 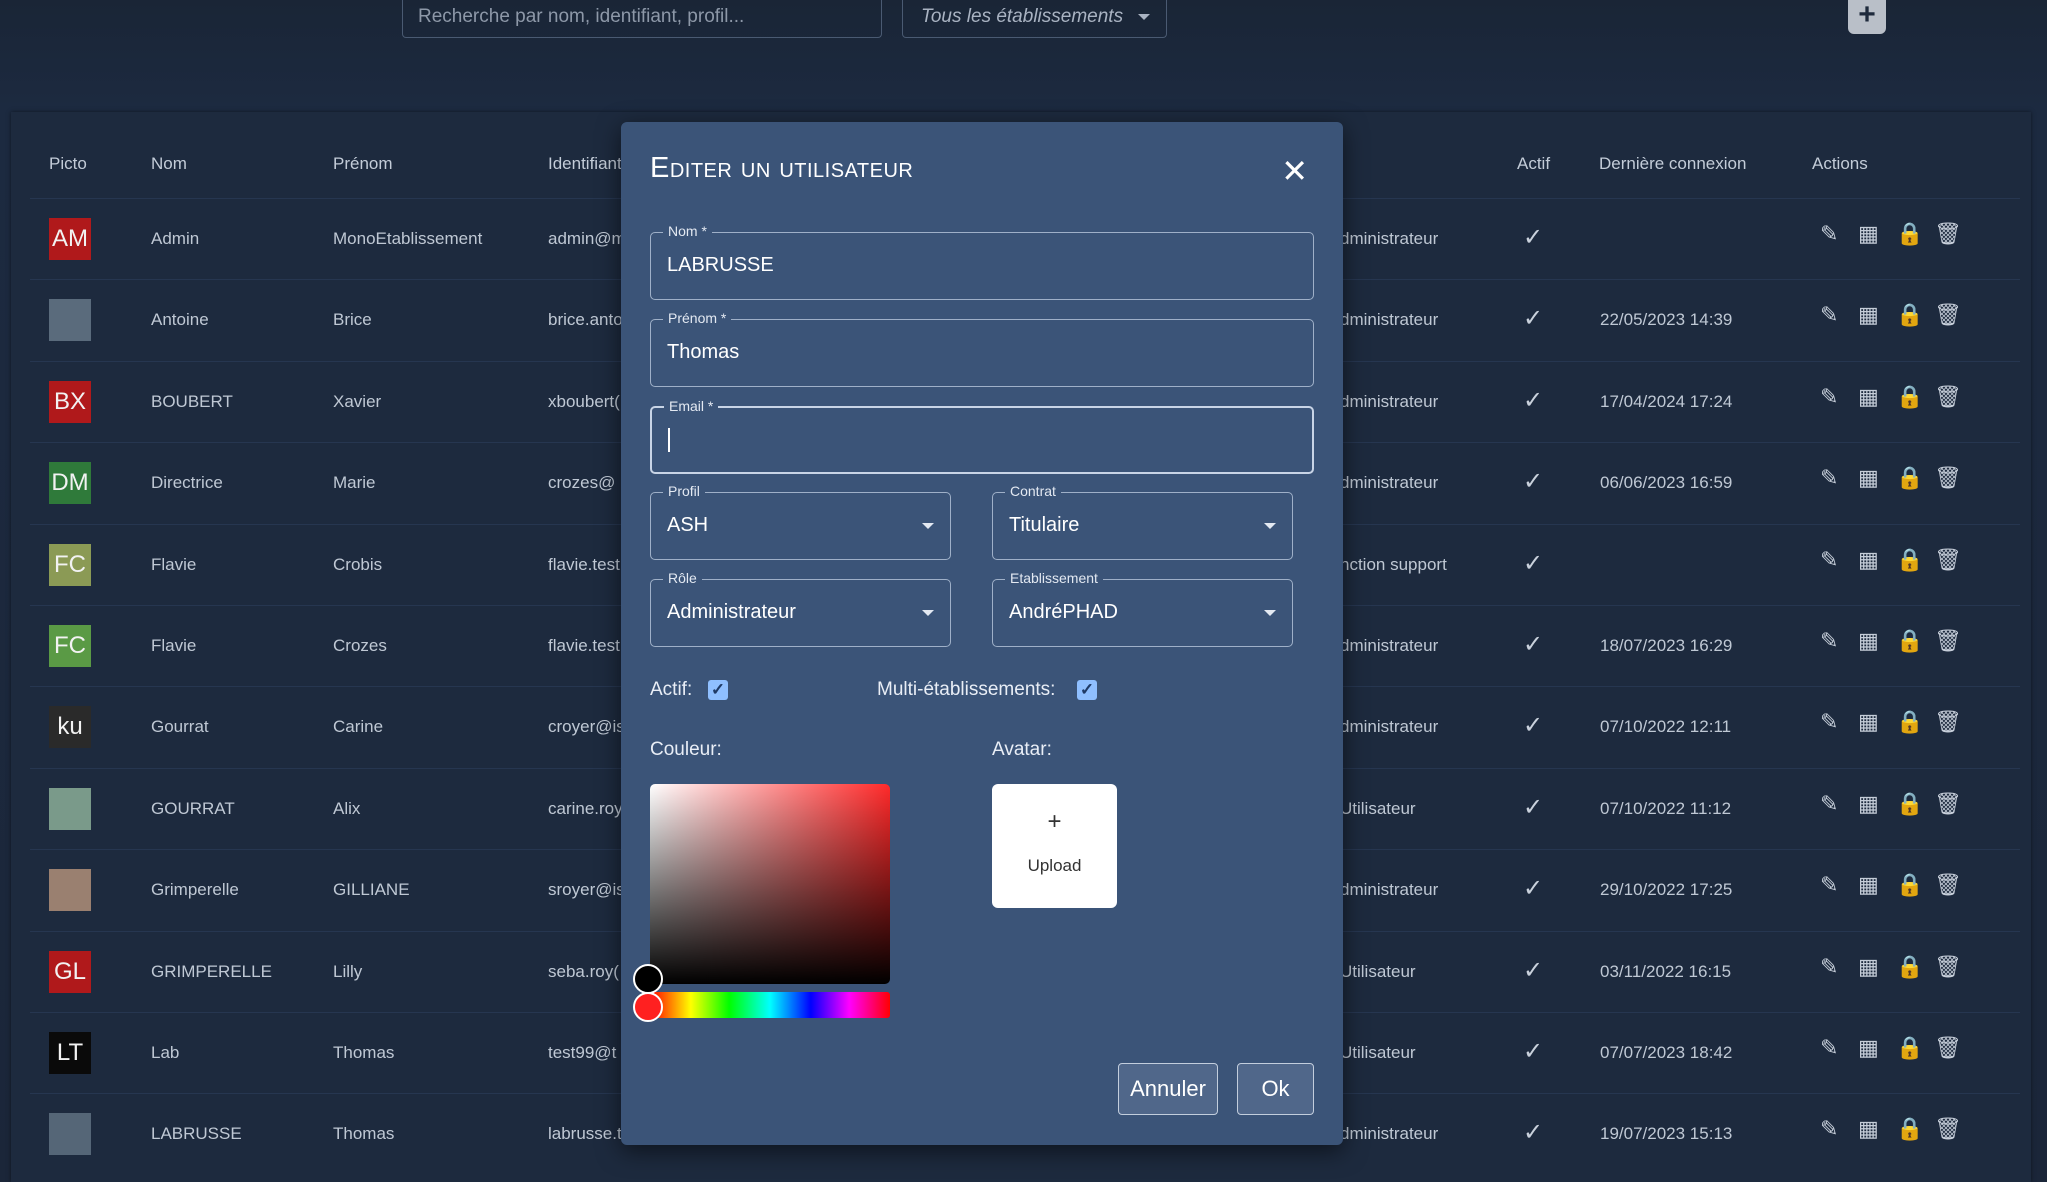 What do you see at coordinates (1168, 1089) in the screenshot?
I see `cancel-button: Annuler` at bounding box center [1168, 1089].